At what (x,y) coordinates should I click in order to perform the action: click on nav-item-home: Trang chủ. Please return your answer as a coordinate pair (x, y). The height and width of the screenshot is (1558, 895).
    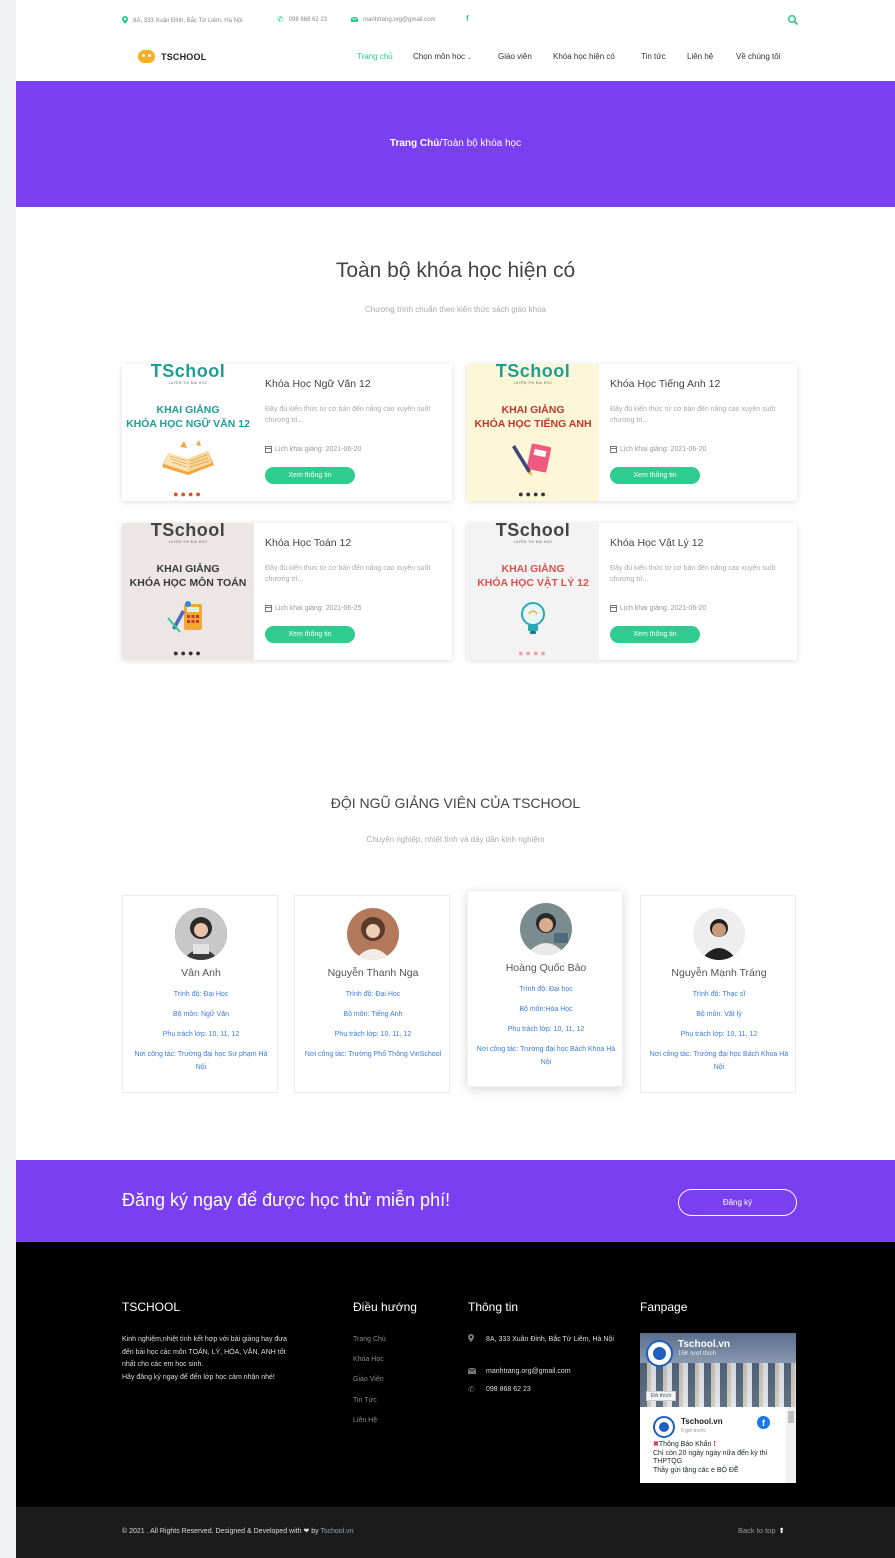
    Looking at the image, I should click on (375, 56).